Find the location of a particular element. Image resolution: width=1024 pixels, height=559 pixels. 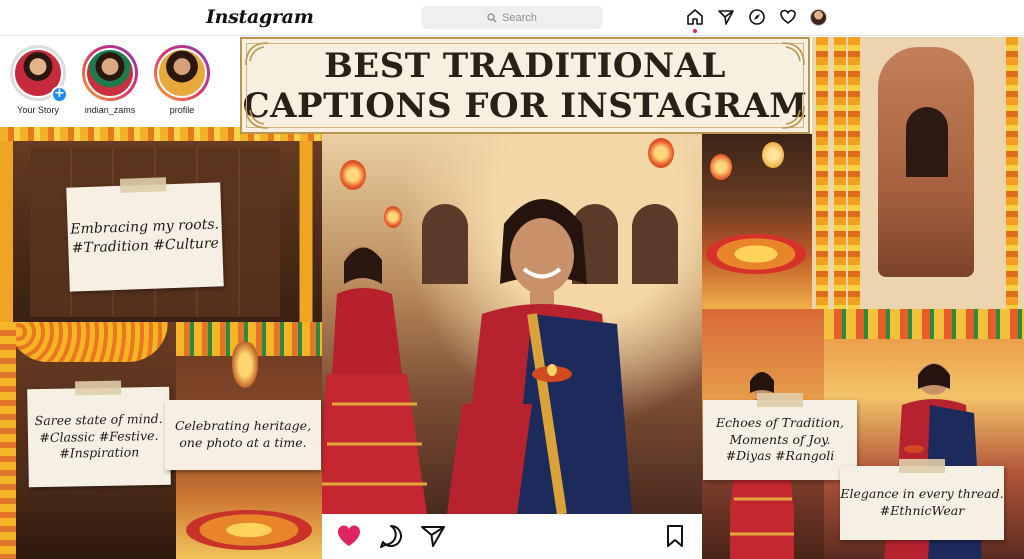

woman-blue-saree is located at coordinates (539, 356).